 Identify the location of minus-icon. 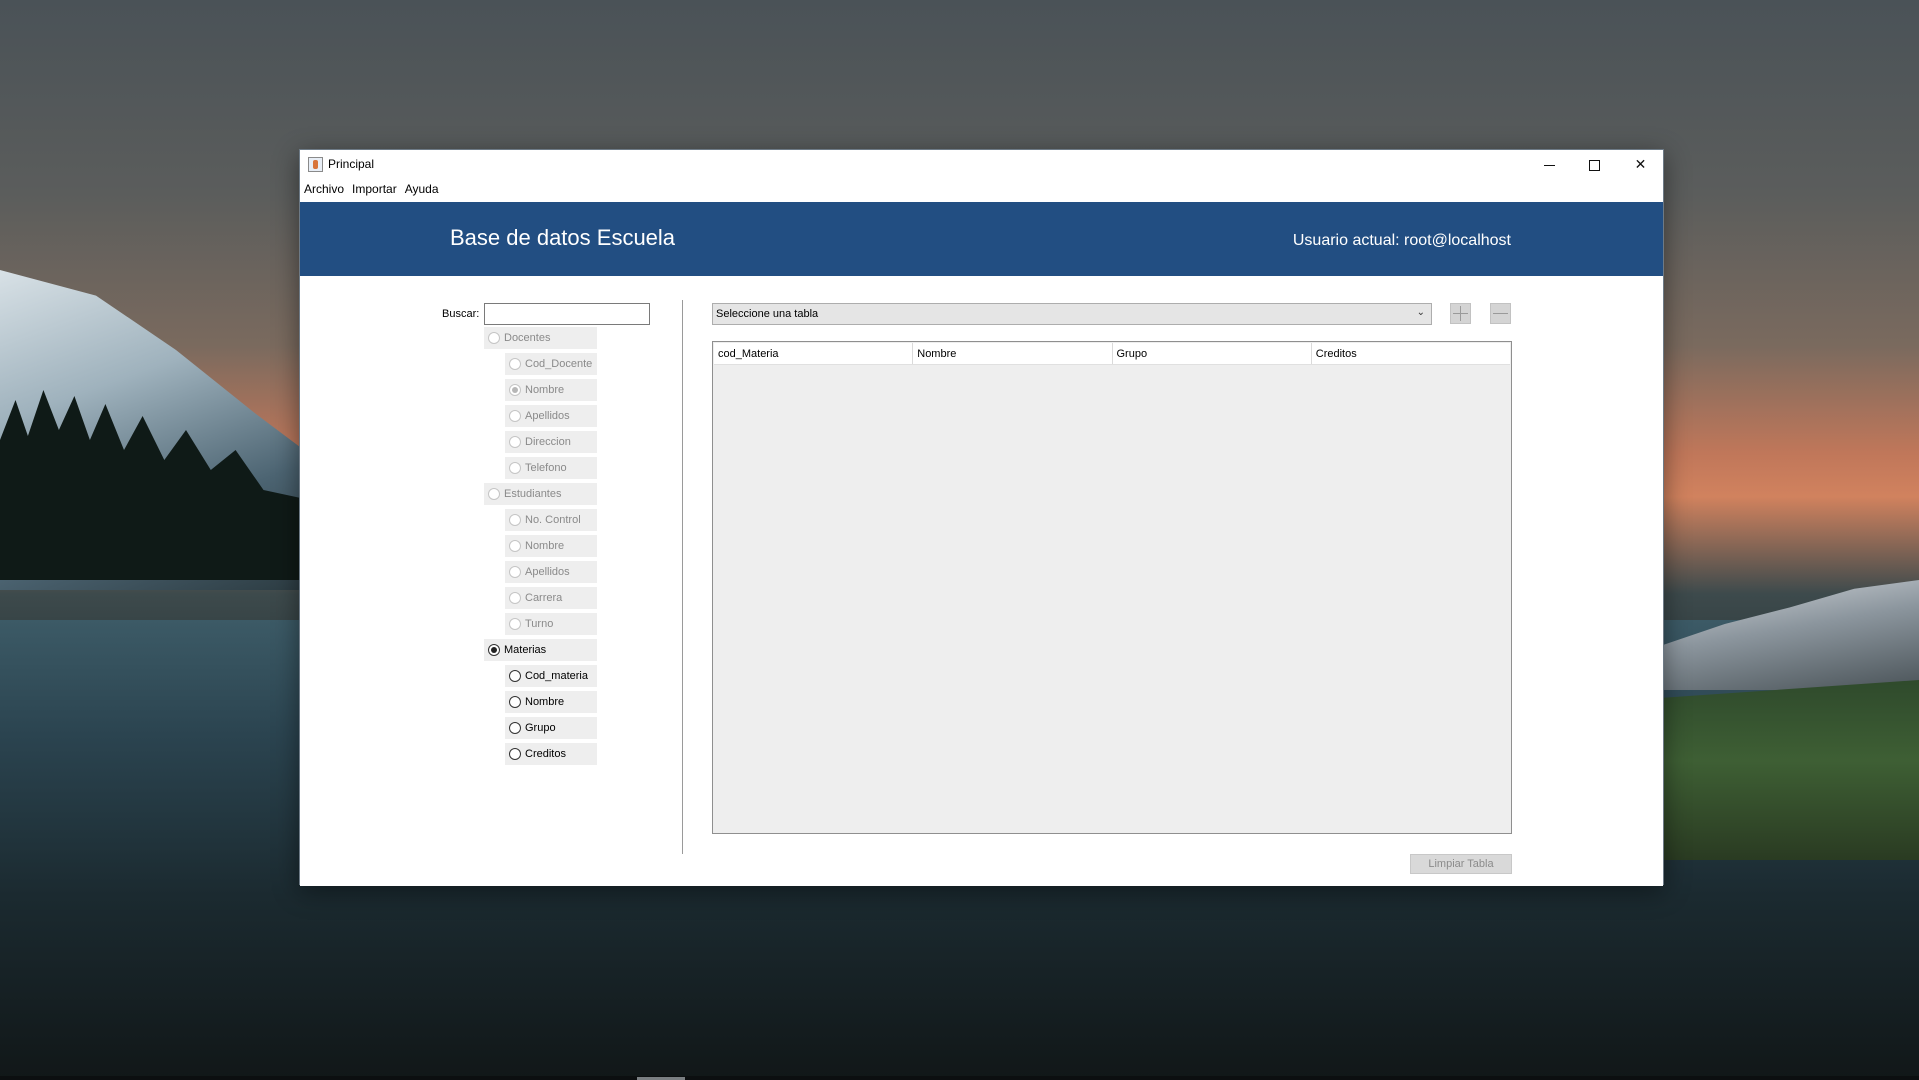
(1500, 313).